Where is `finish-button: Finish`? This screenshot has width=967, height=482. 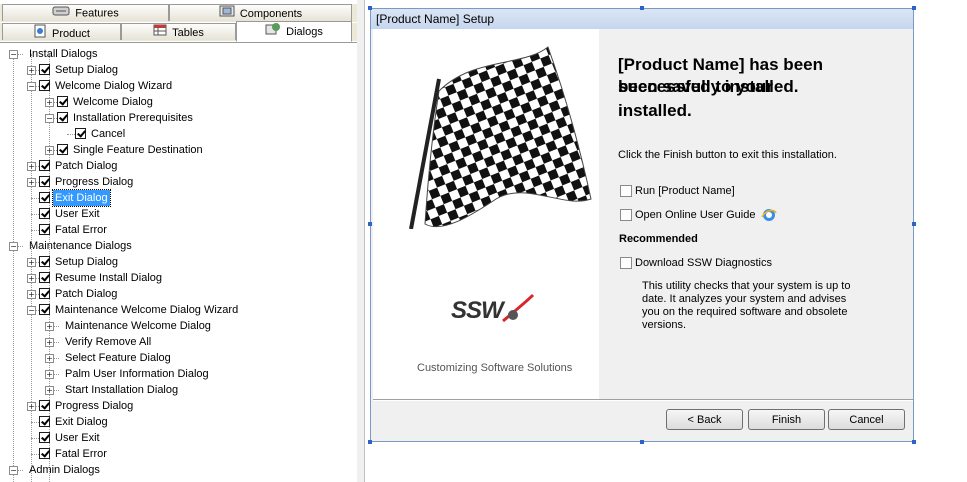
finish-button: Finish is located at coordinates (786, 419).